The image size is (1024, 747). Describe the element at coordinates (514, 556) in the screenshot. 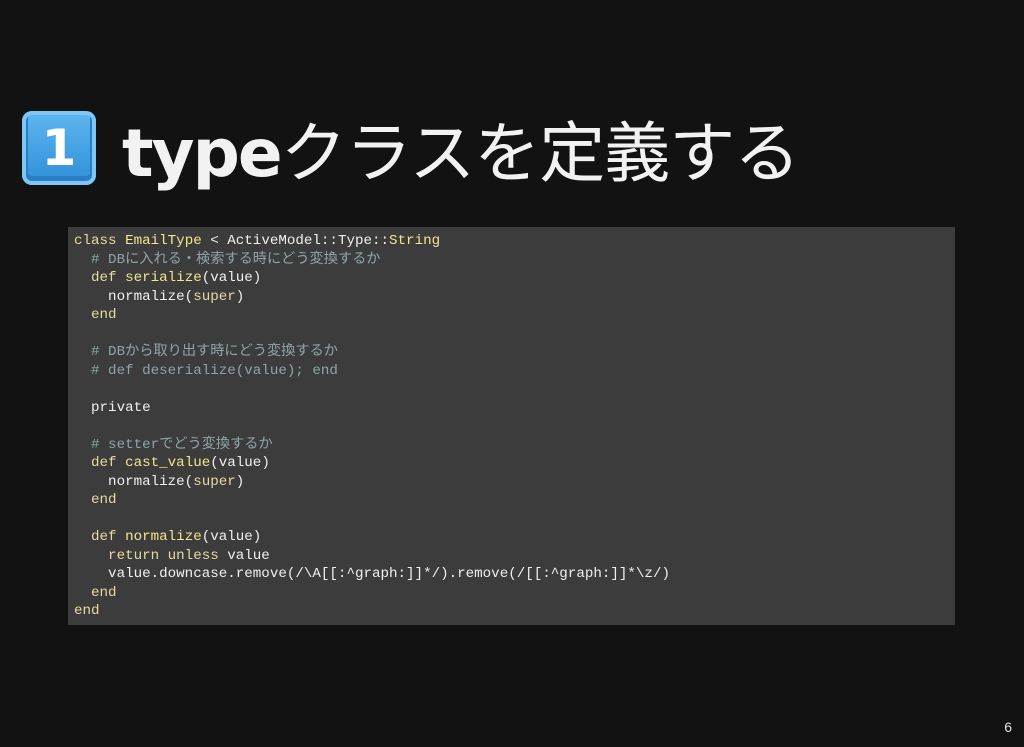

I see `code-line: return unless value` at that location.